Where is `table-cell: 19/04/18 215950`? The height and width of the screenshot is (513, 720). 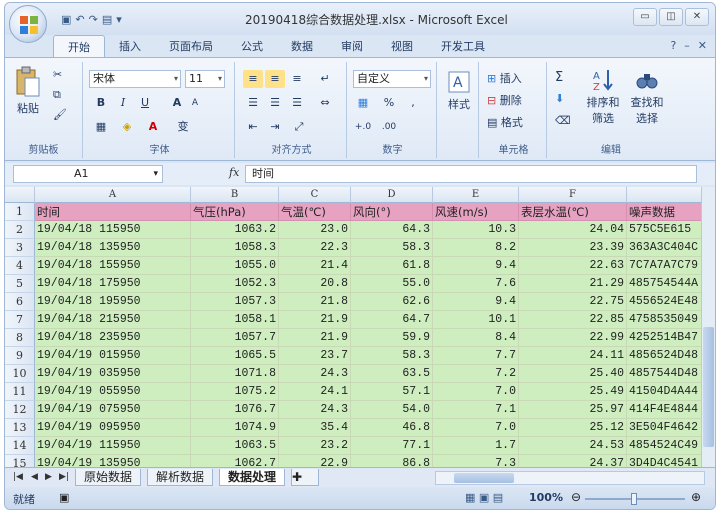 table-cell: 19/04/18 215950 is located at coordinates (113, 320).